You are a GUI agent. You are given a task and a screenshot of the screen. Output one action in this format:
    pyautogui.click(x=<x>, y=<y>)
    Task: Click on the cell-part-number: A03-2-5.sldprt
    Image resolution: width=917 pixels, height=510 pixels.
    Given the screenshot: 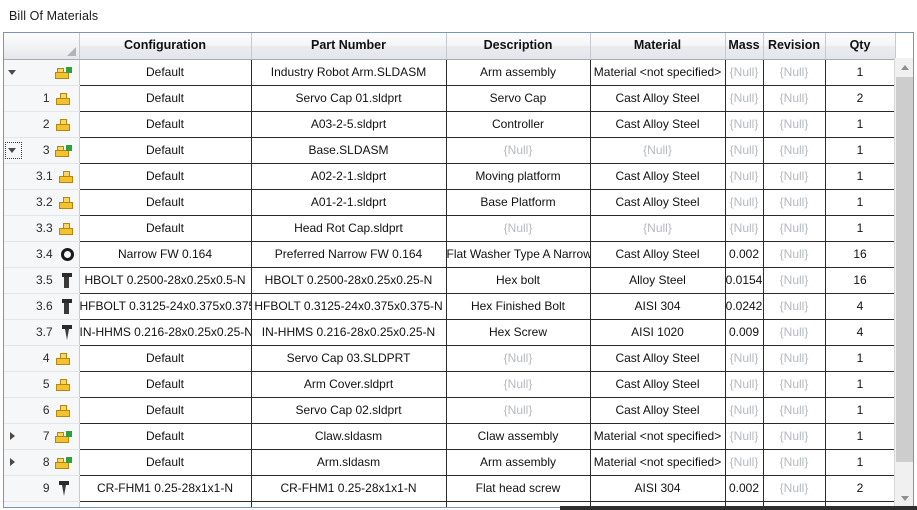 What is the action you would take?
    pyautogui.click(x=349, y=124)
    